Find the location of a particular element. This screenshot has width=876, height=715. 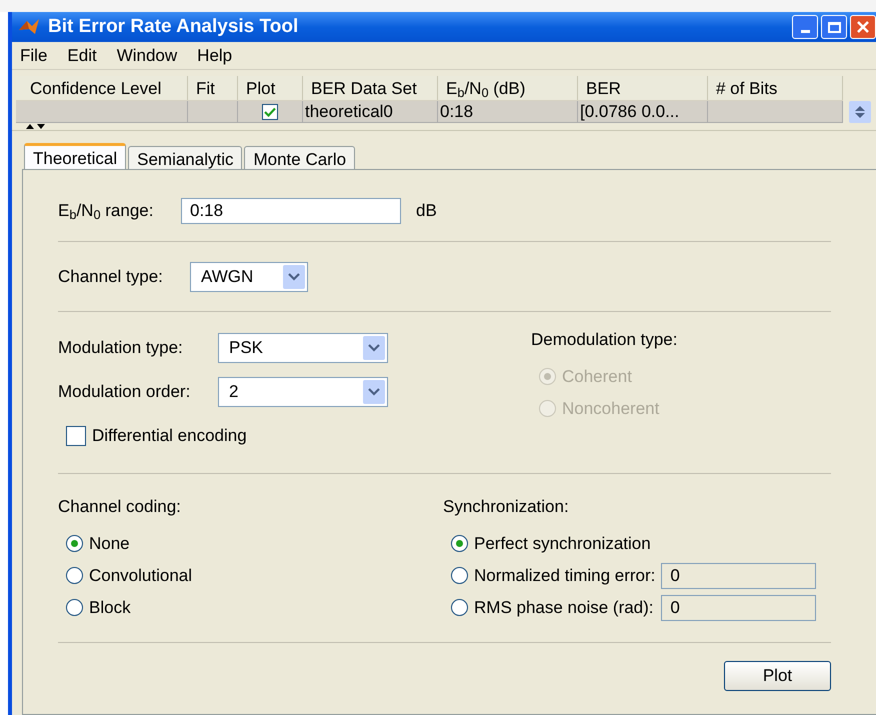

radio-label: None is located at coordinates (109, 543).